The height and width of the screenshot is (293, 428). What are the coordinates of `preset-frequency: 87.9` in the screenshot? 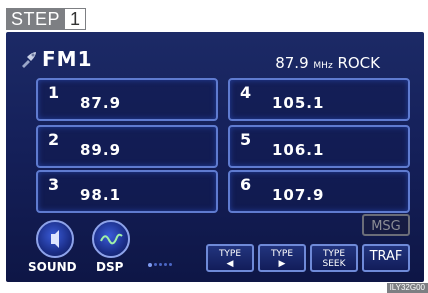 It's located at (101, 103).